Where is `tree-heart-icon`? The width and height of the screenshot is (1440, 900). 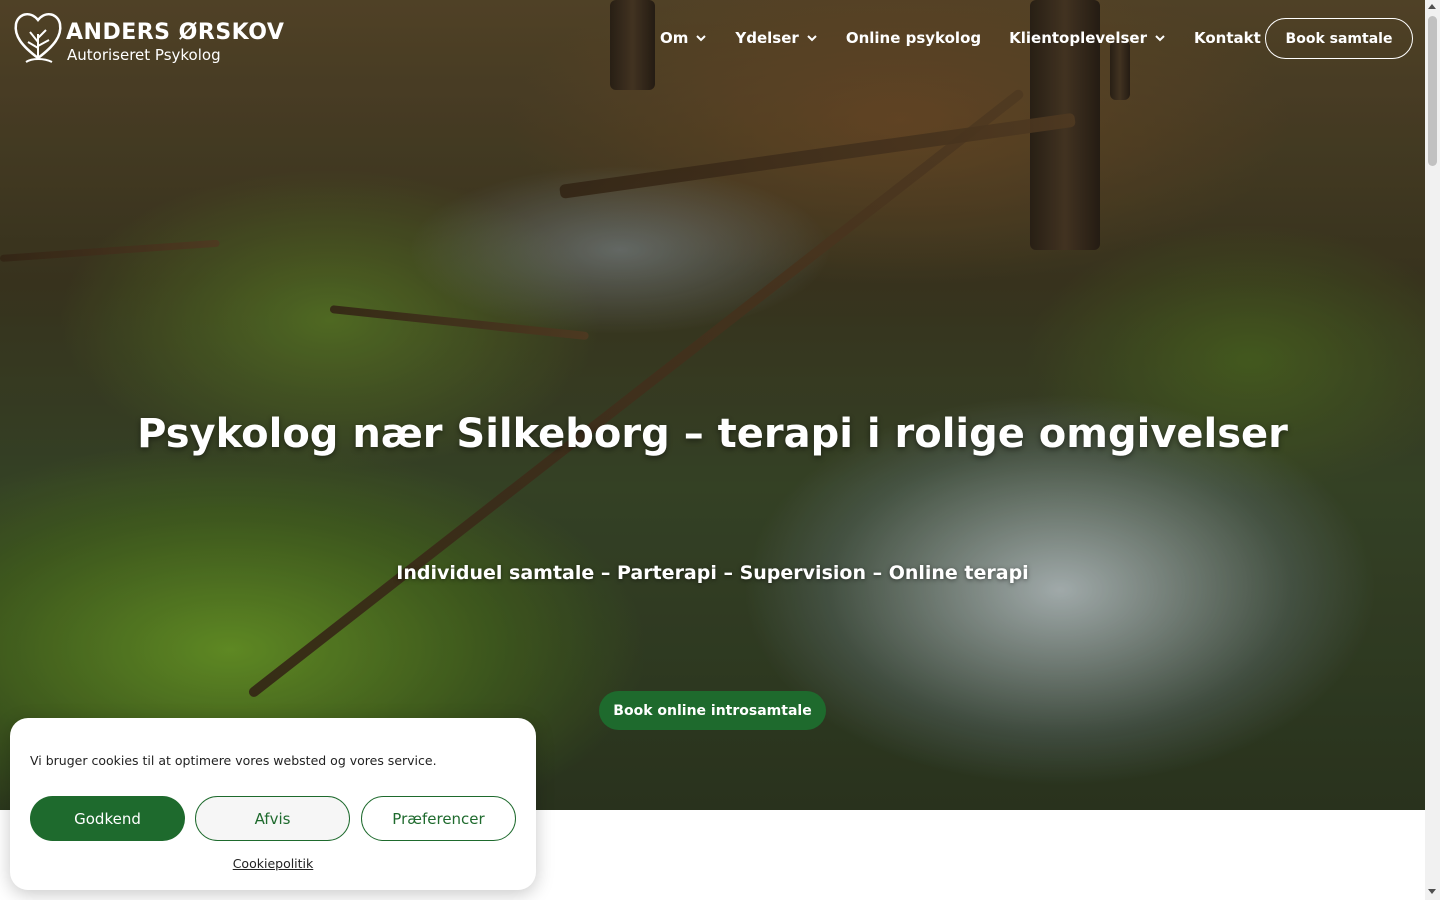 tree-heart-icon is located at coordinates (38, 37).